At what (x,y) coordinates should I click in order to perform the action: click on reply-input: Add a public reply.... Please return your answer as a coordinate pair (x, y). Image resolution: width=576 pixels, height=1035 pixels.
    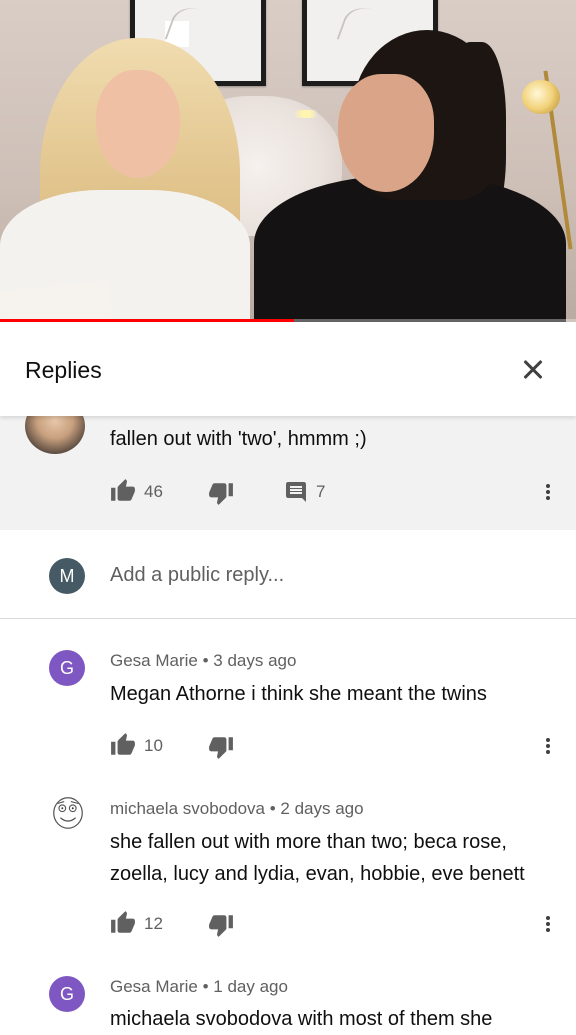
    Looking at the image, I should click on (197, 575).